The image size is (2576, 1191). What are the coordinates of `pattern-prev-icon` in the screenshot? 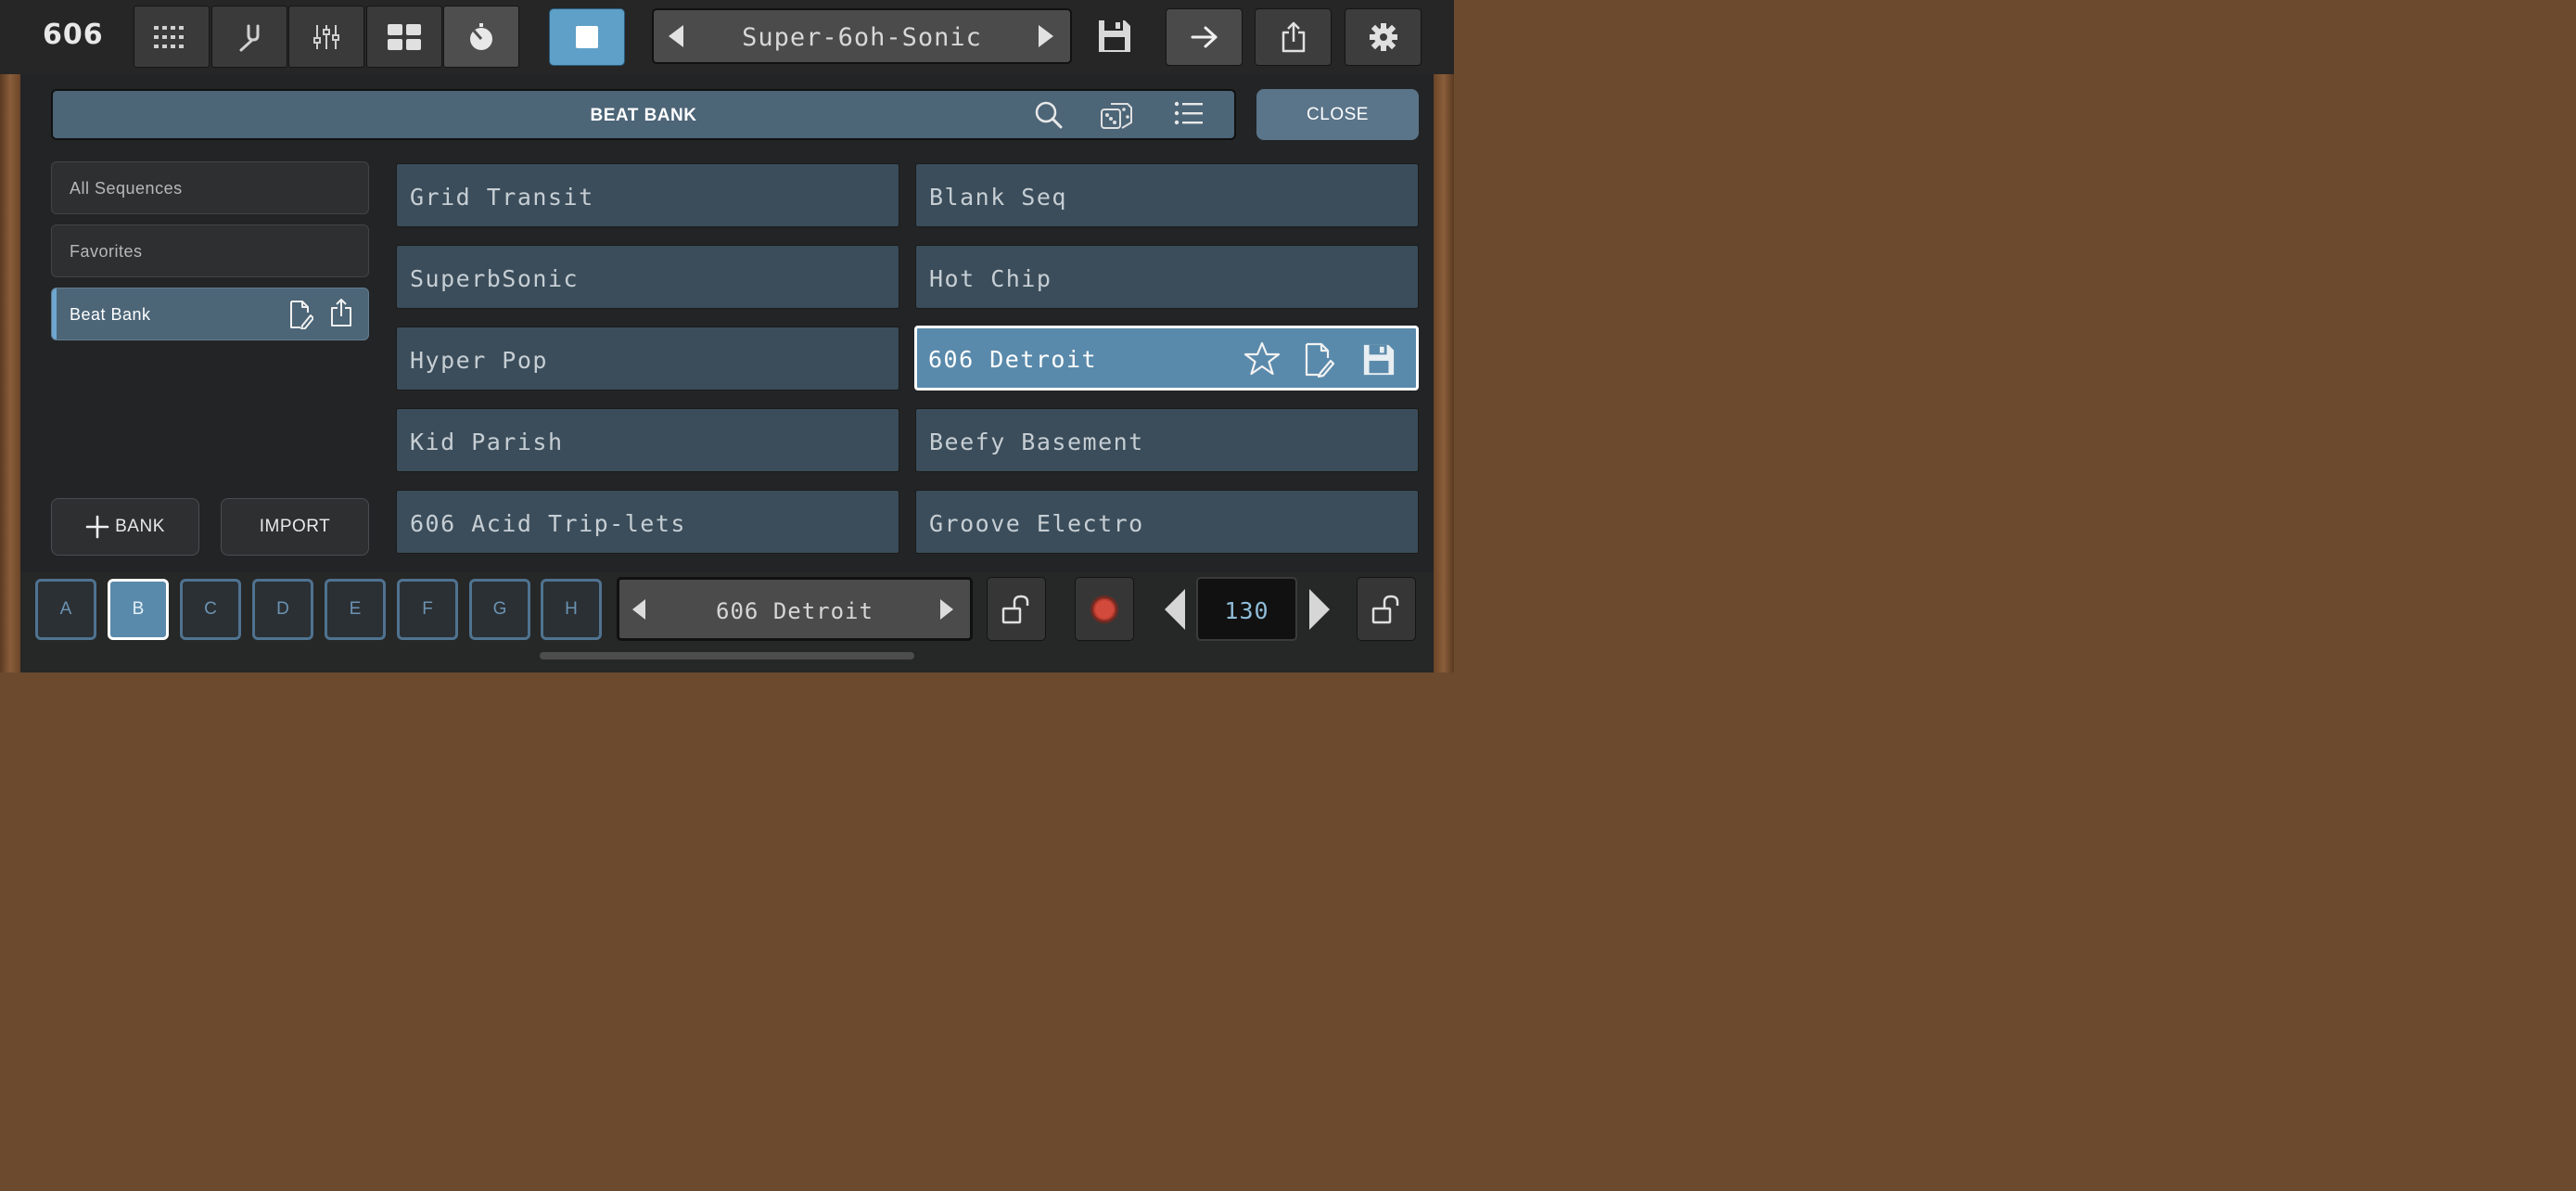 It's located at (638, 610).